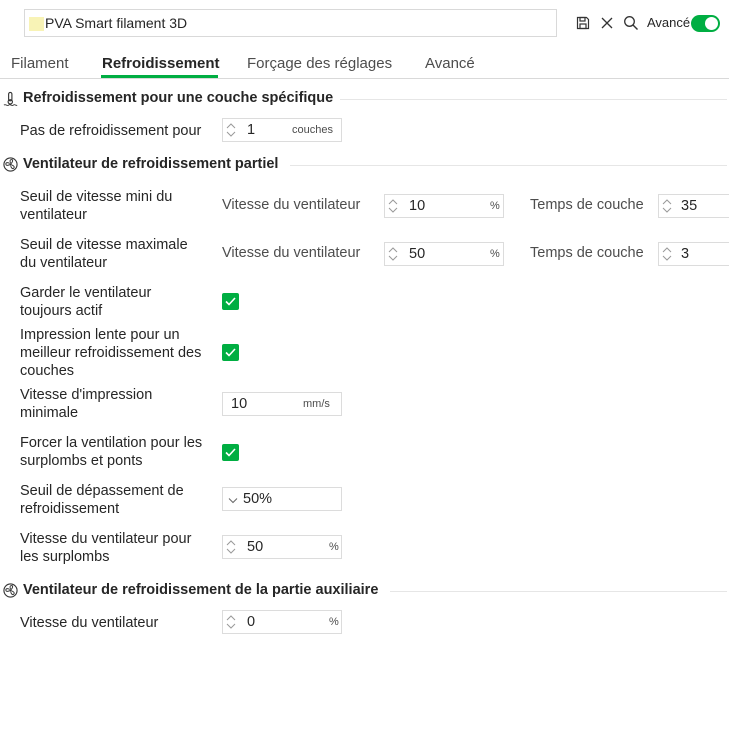 Image resolution: width=729 pixels, height=733 pixels. What do you see at coordinates (364, 78) in the screenshot?
I see `tabs-divider` at bounding box center [364, 78].